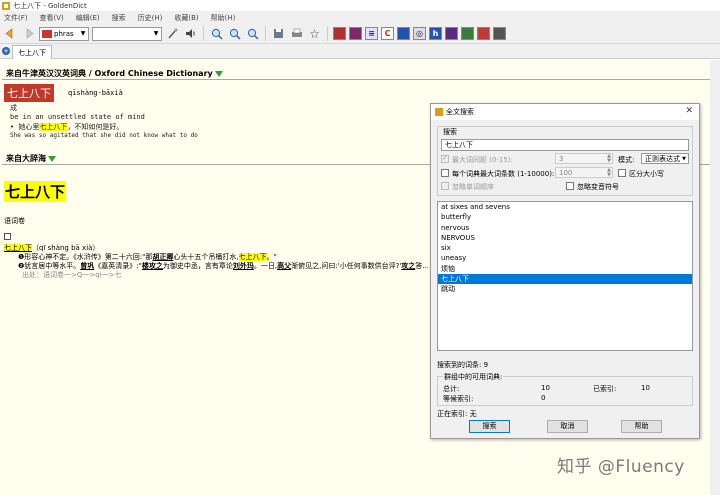  I want to click on oxford-pinyin: qīshàng-bāxià, so click(95, 93).